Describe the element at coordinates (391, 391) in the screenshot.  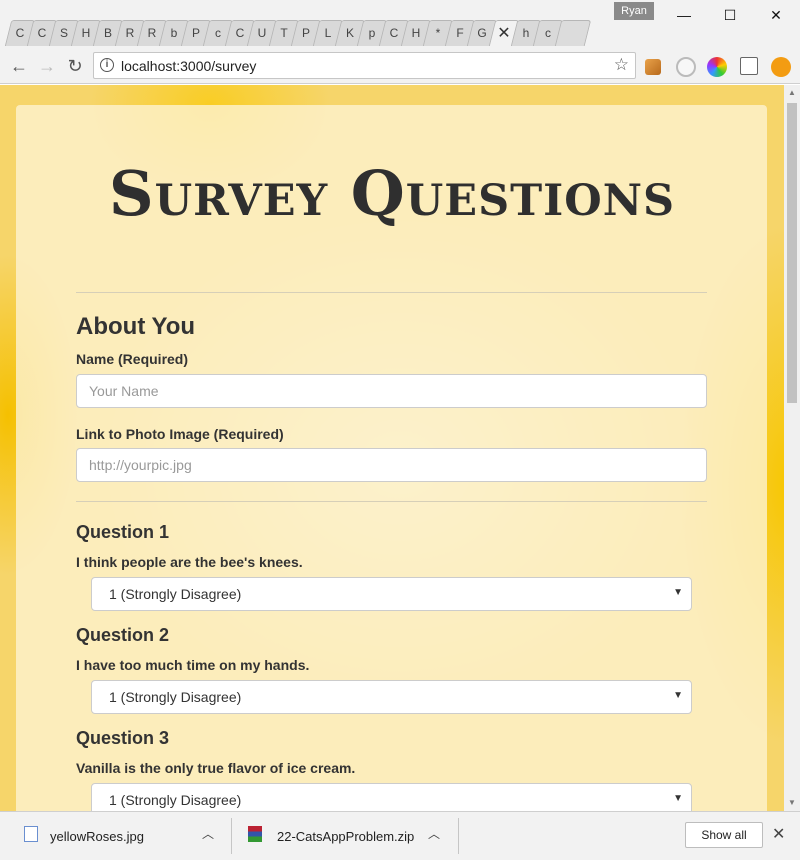
I see `name-input` at that location.